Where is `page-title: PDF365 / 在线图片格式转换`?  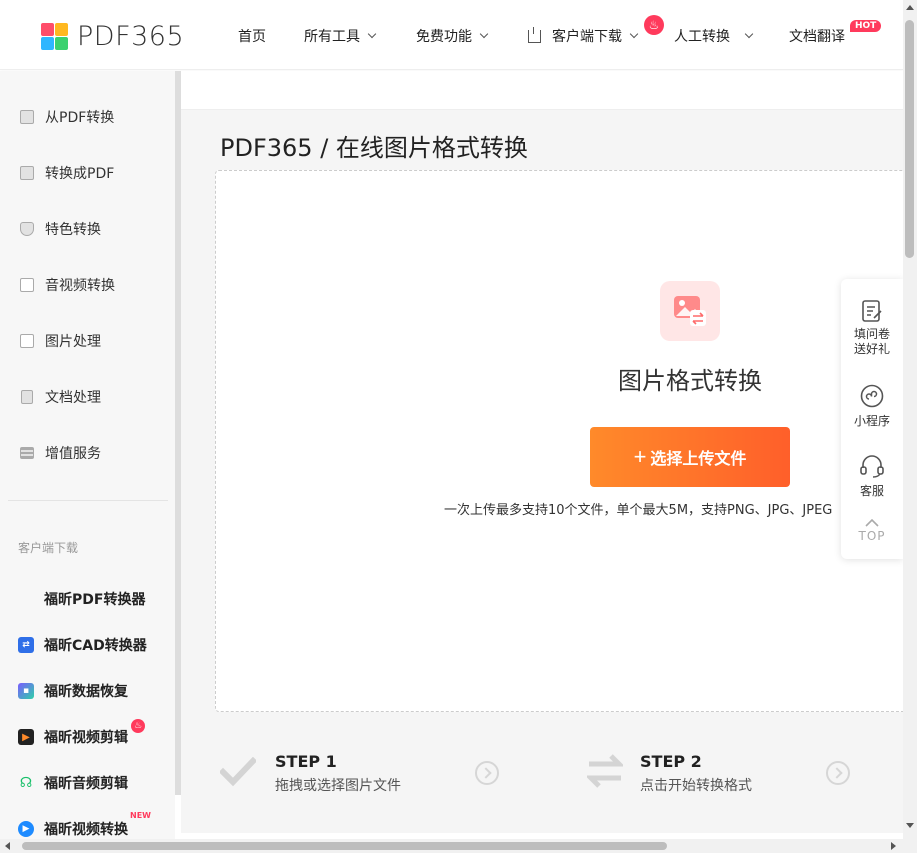 page-title: PDF365 / 在线图片格式转换 is located at coordinates (374, 148).